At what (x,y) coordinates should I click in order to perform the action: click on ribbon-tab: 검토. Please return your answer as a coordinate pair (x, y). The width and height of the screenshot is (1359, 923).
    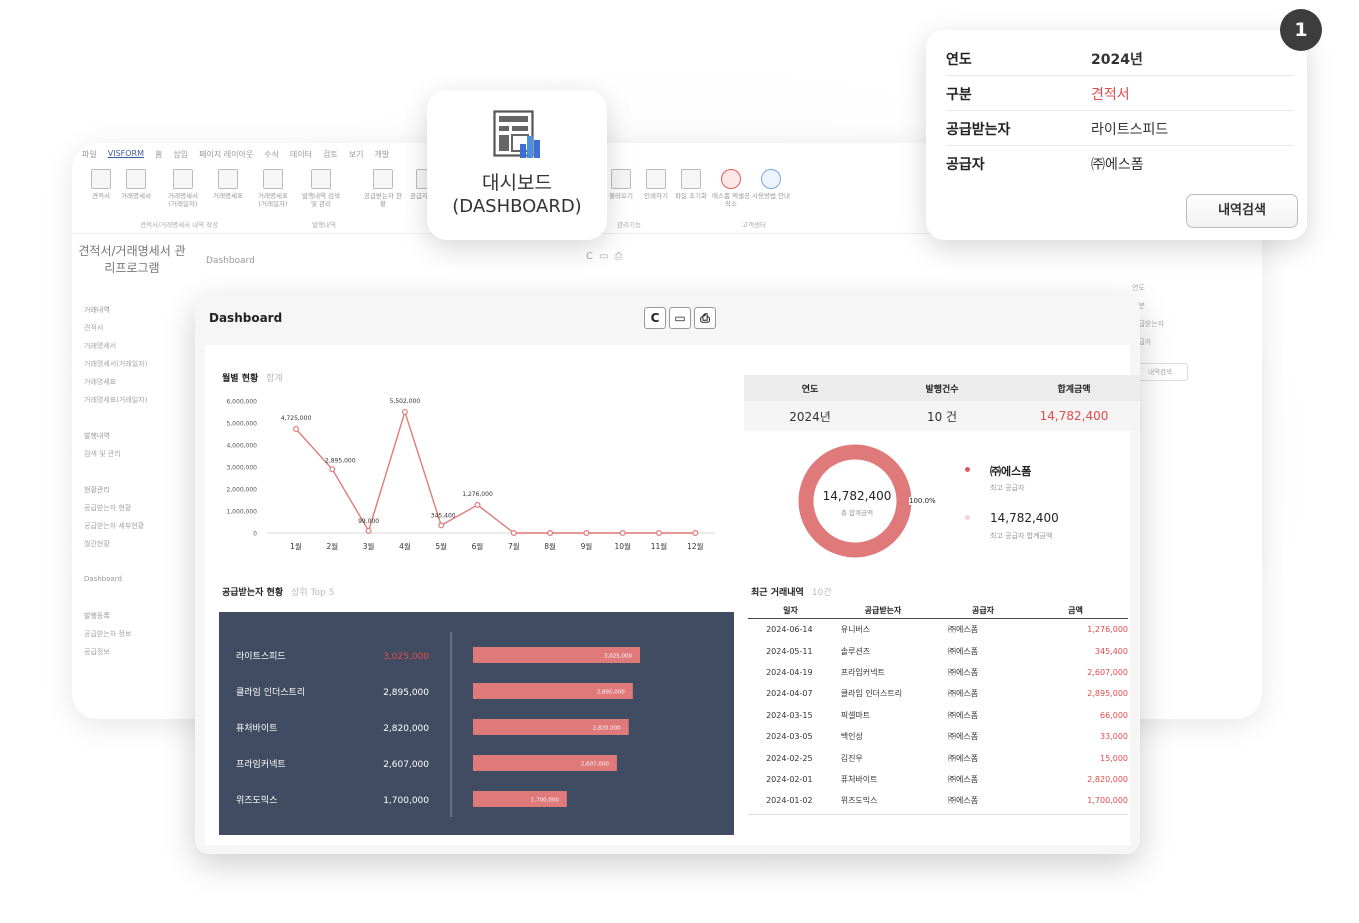
    Looking at the image, I should click on (330, 156).